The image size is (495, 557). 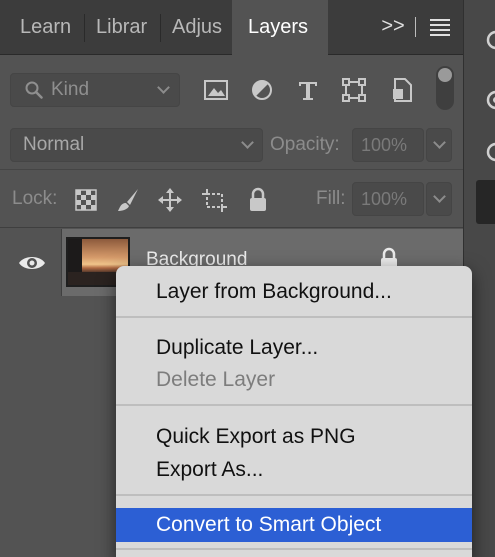 I want to click on filter-kind-label: Kind, so click(x=70, y=89).